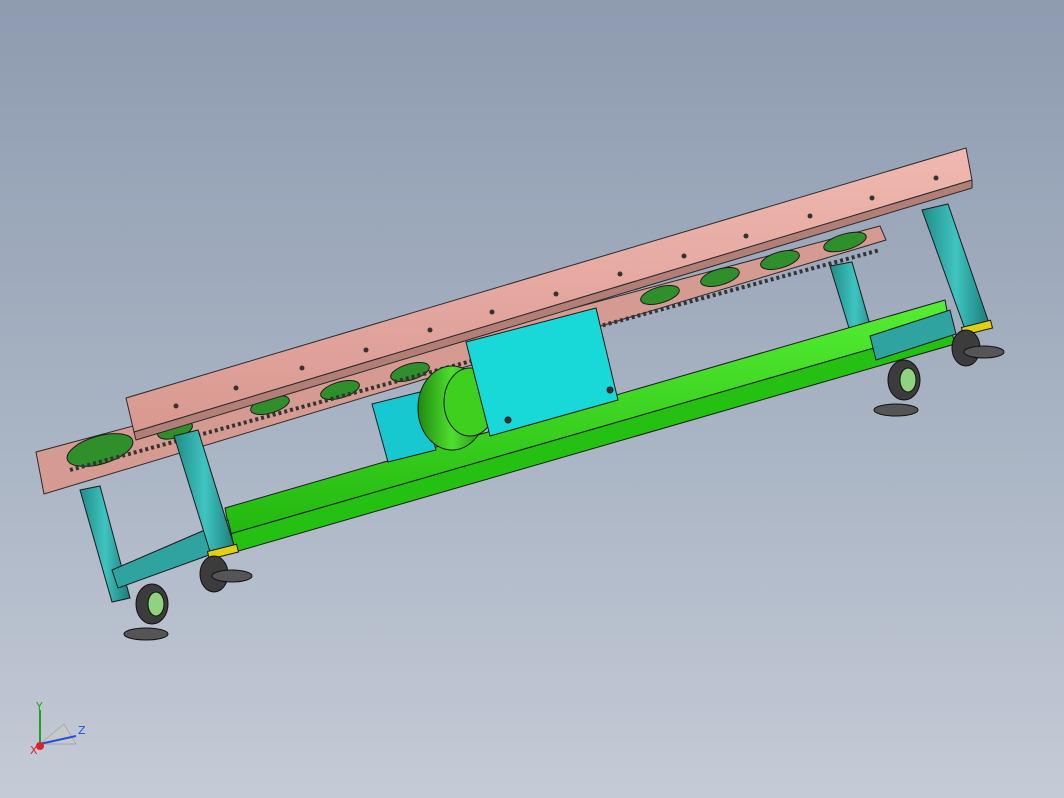 The image size is (1064, 798). What do you see at coordinates (39, 706) in the screenshot?
I see `y-axis-label: Y` at bounding box center [39, 706].